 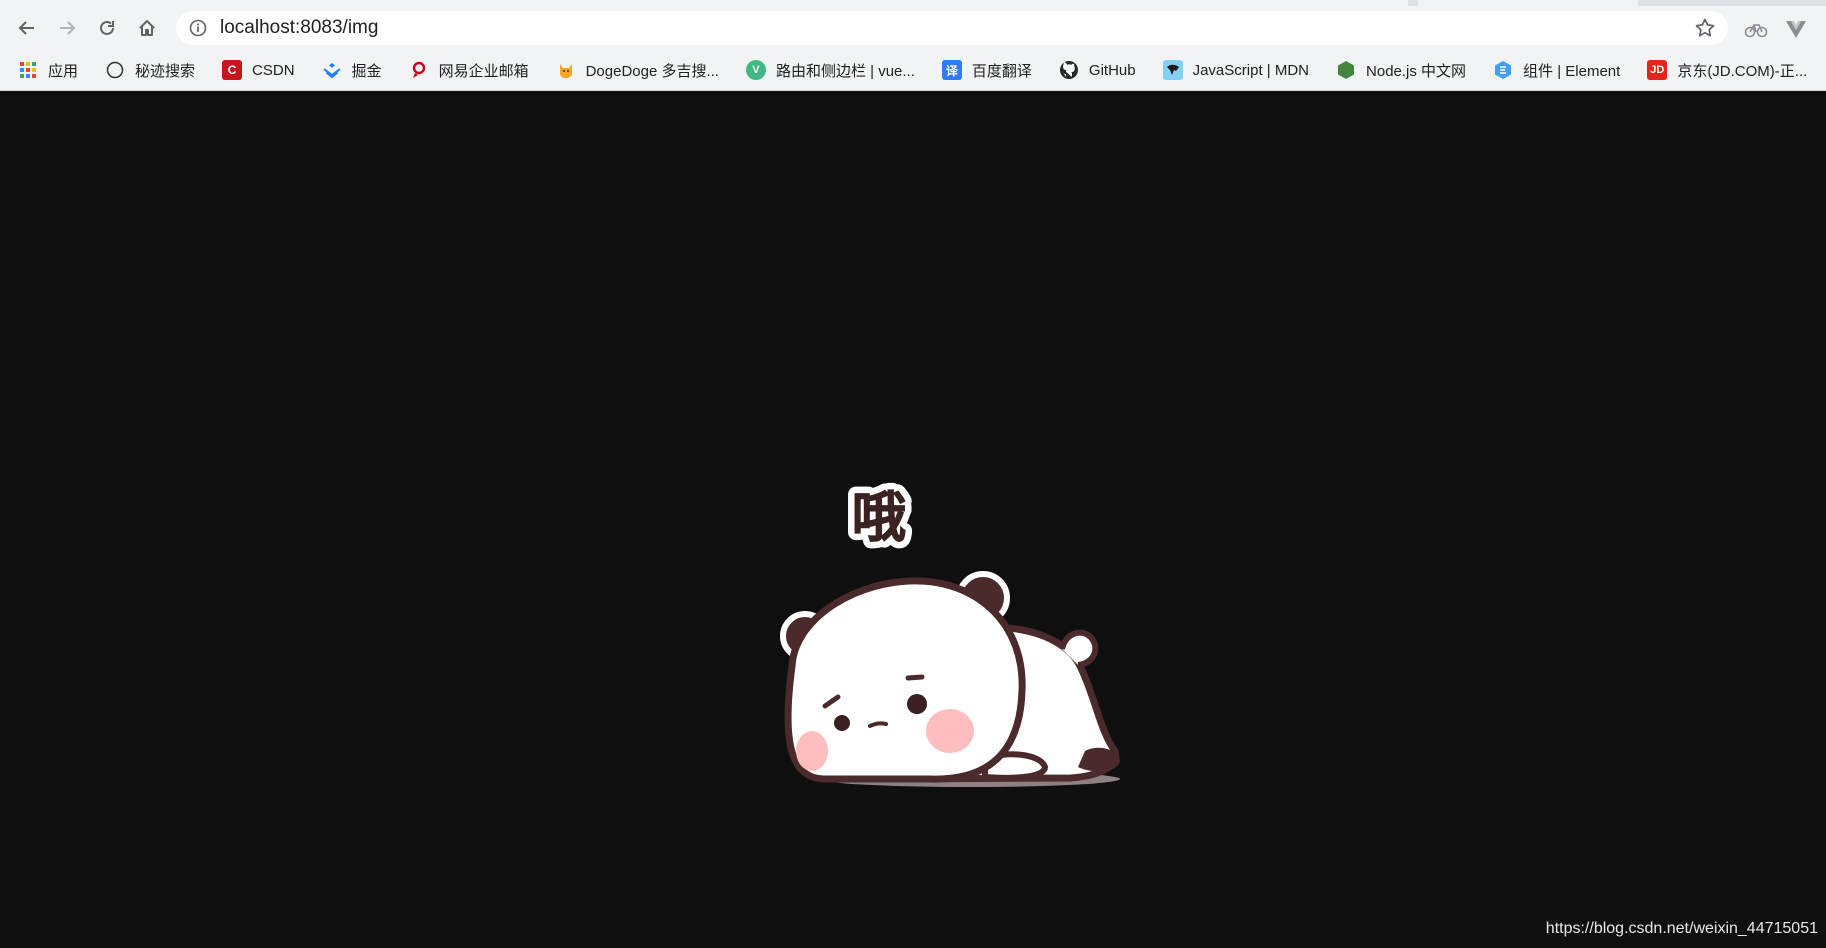 What do you see at coordinates (165, 71) in the screenshot?
I see `bookmark-label: 秘迹搜索` at bounding box center [165, 71].